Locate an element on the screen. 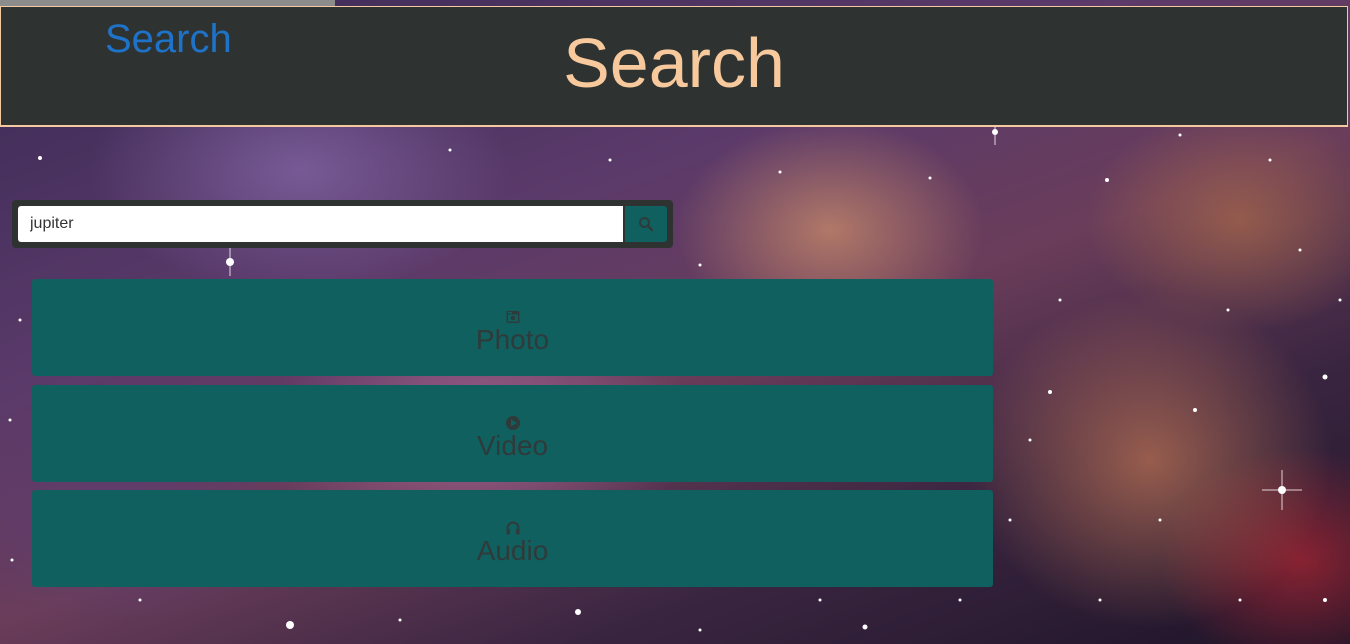 This screenshot has width=1350, height=644. search-bar is located at coordinates (342, 224).